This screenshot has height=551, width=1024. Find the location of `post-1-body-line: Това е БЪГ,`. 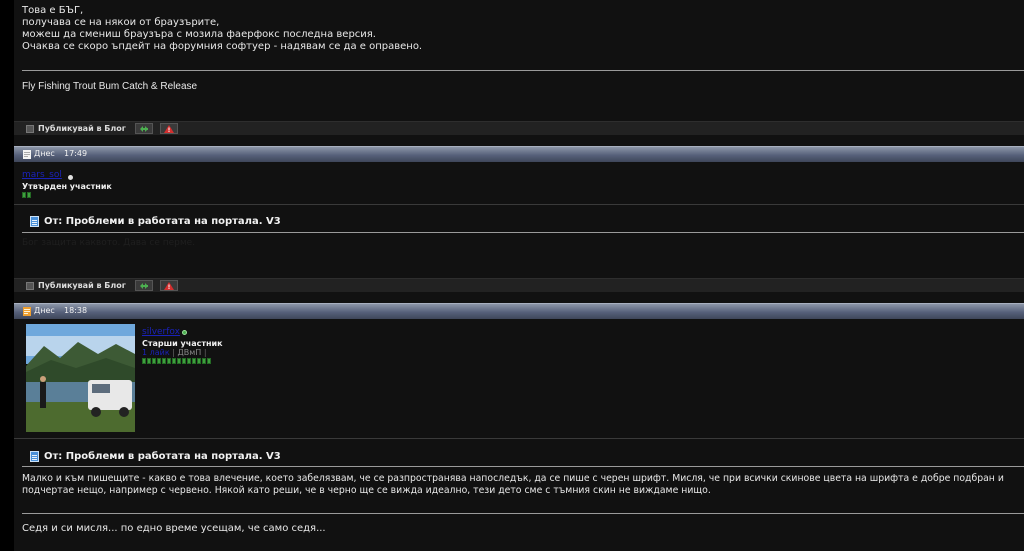

post-1-body-line: Това е БЪГ, is located at coordinates (53, 10).